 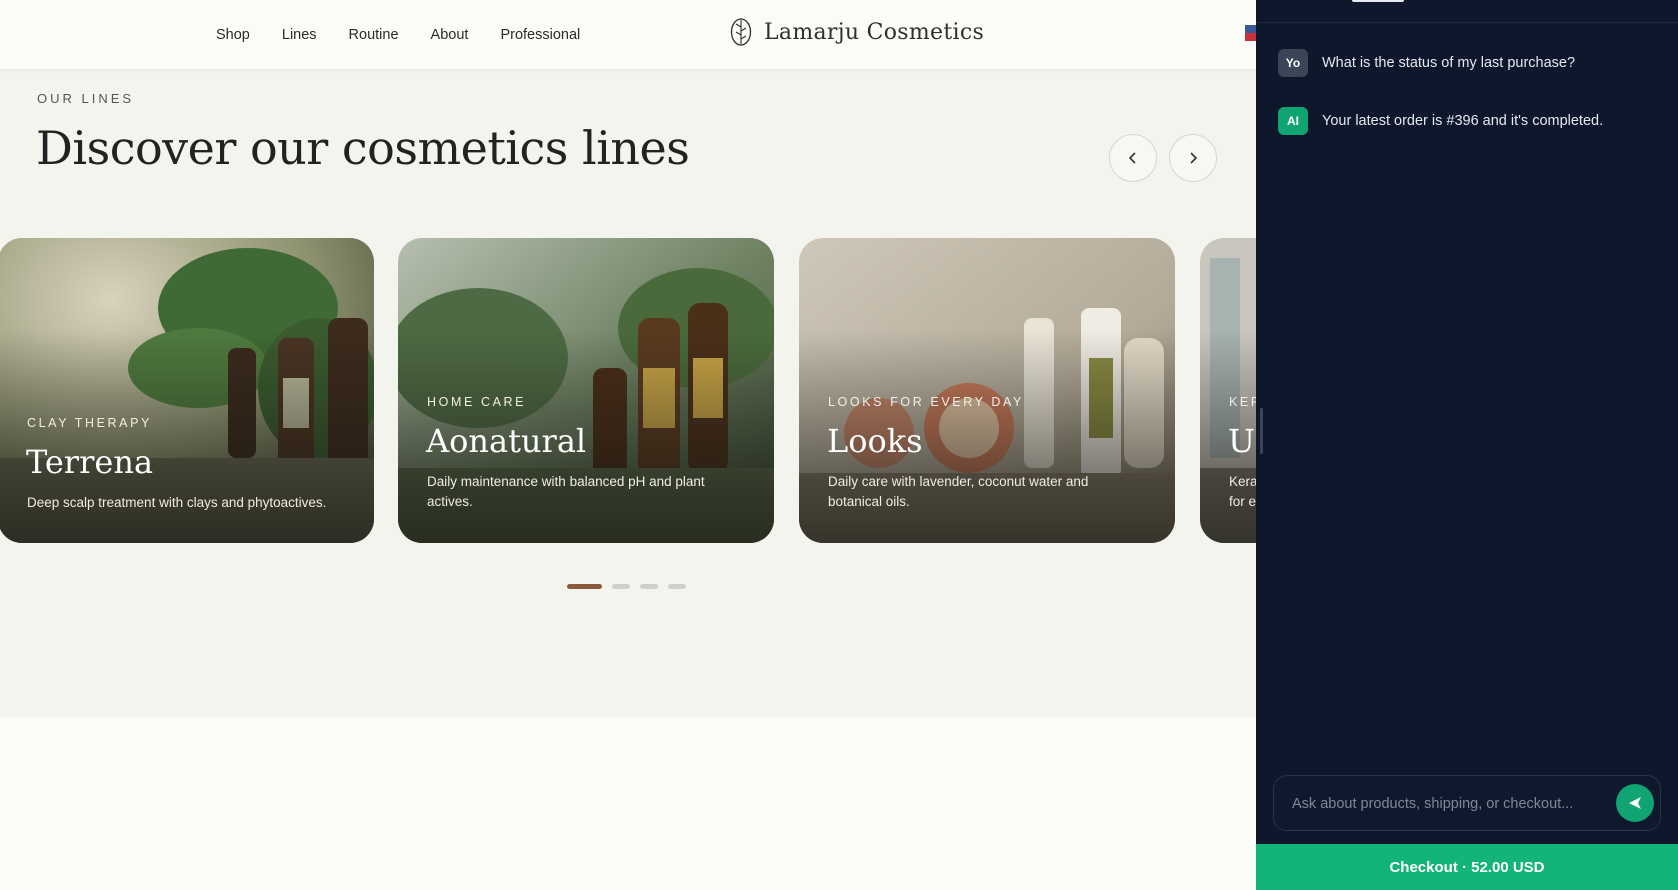 I want to click on card-category: LOOKS FOR EVERY DAY, so click(x=926, y=402).